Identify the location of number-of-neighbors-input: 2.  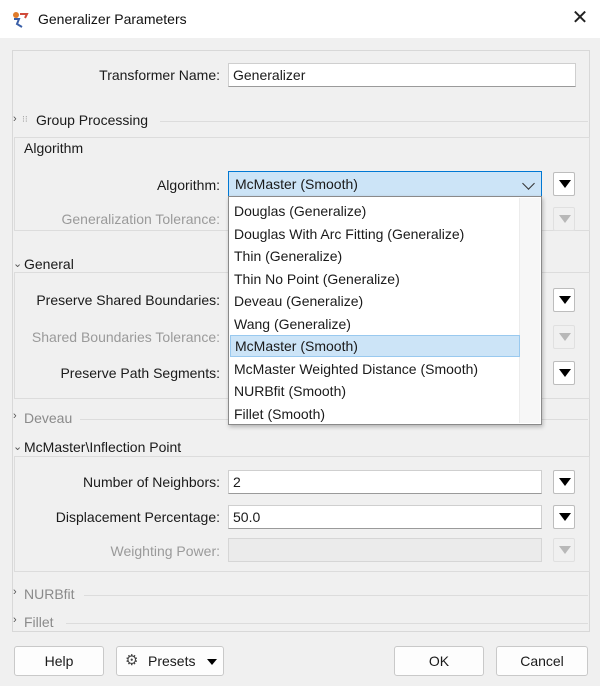
(385, 482).